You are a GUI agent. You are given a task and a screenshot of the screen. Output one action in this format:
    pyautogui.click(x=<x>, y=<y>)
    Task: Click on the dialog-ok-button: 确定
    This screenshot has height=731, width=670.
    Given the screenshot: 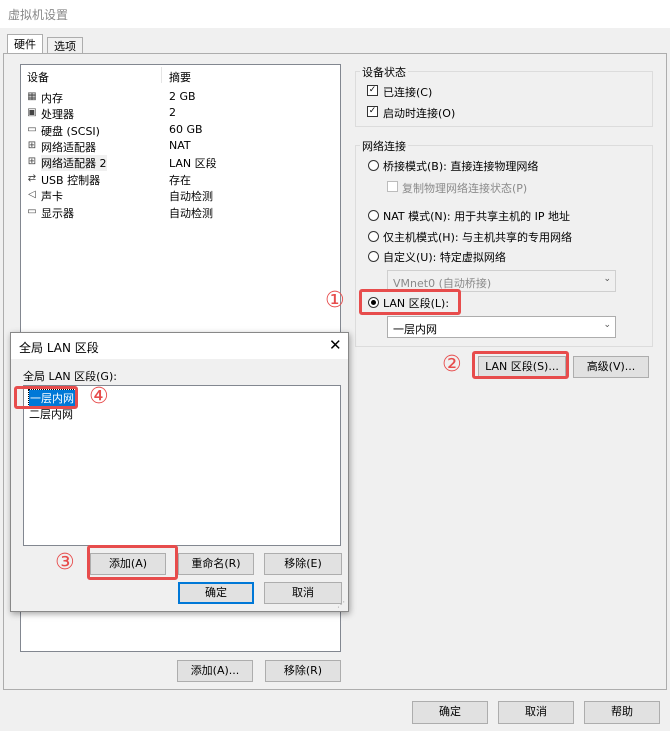 What is the action you would take?
    pyautogui.click(x=216, y=593)
    